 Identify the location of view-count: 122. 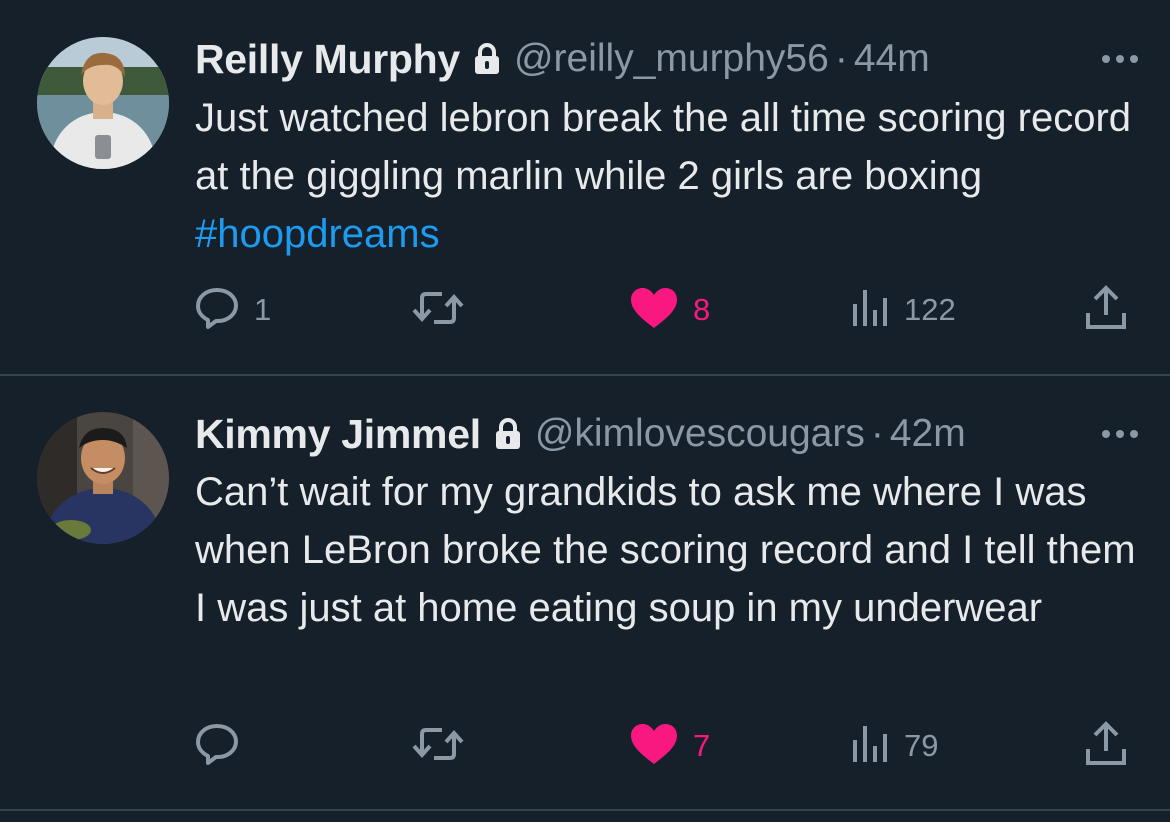
(930, 309).